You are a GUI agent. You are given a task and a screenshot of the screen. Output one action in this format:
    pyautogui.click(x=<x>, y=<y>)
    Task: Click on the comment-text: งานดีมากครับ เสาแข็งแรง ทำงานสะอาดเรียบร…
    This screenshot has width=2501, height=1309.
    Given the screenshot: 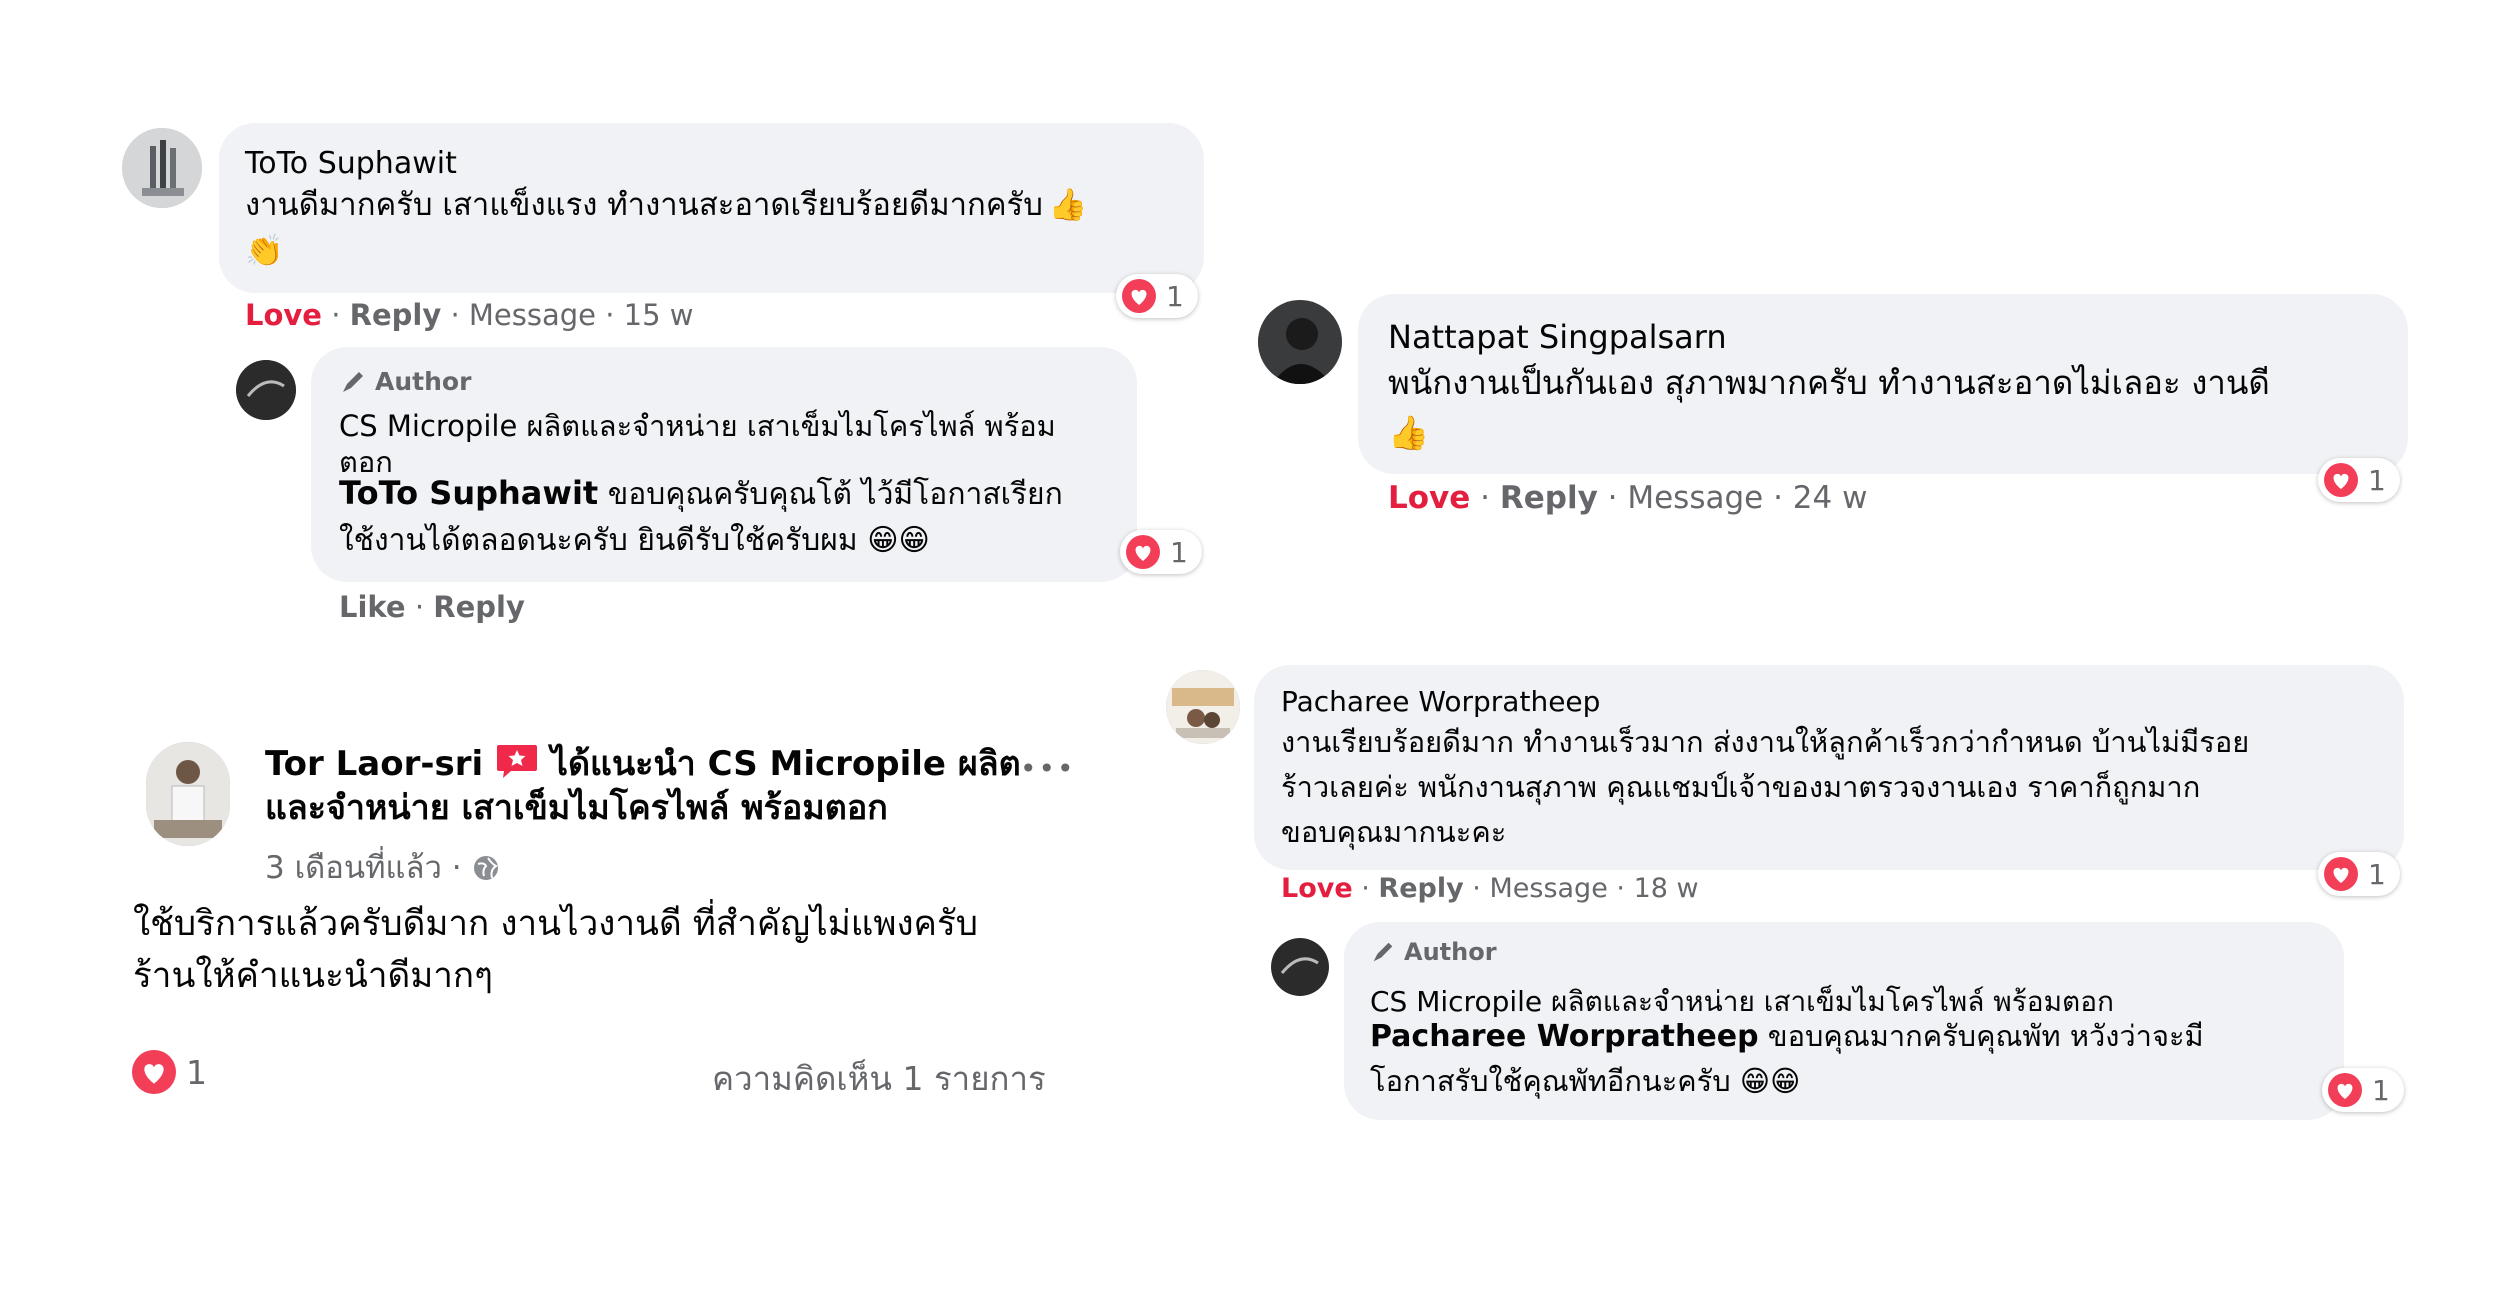 What is the action you would take?
    pyautogui.click(x=715, y=228)
    